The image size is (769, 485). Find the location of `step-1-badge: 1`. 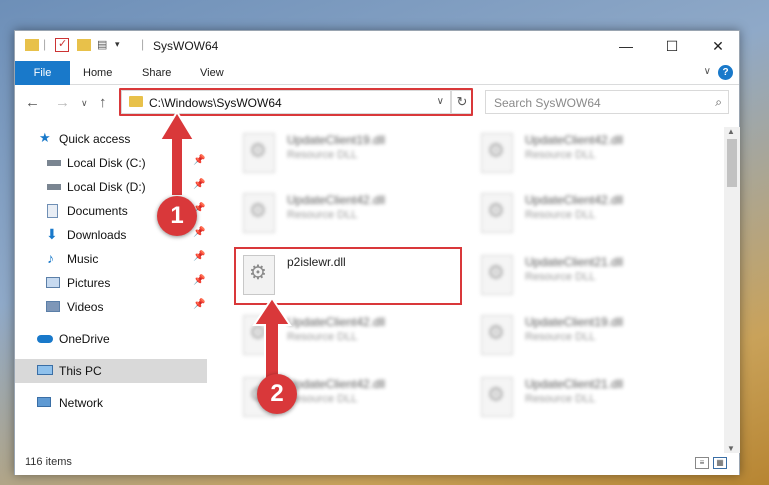

step-1-badge: 1 is located at coordinates (177, 216).